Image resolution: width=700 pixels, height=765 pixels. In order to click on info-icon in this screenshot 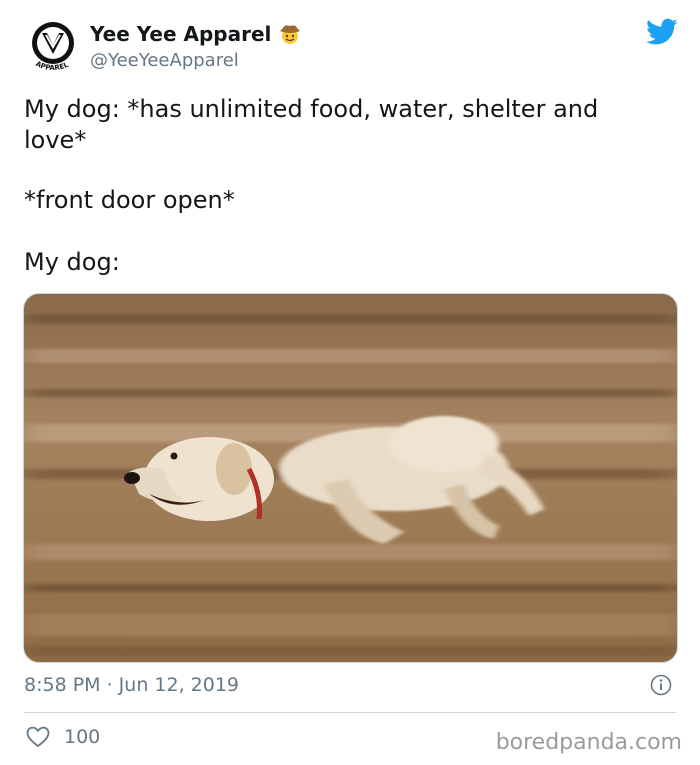, I will do `click(661, 685)`.